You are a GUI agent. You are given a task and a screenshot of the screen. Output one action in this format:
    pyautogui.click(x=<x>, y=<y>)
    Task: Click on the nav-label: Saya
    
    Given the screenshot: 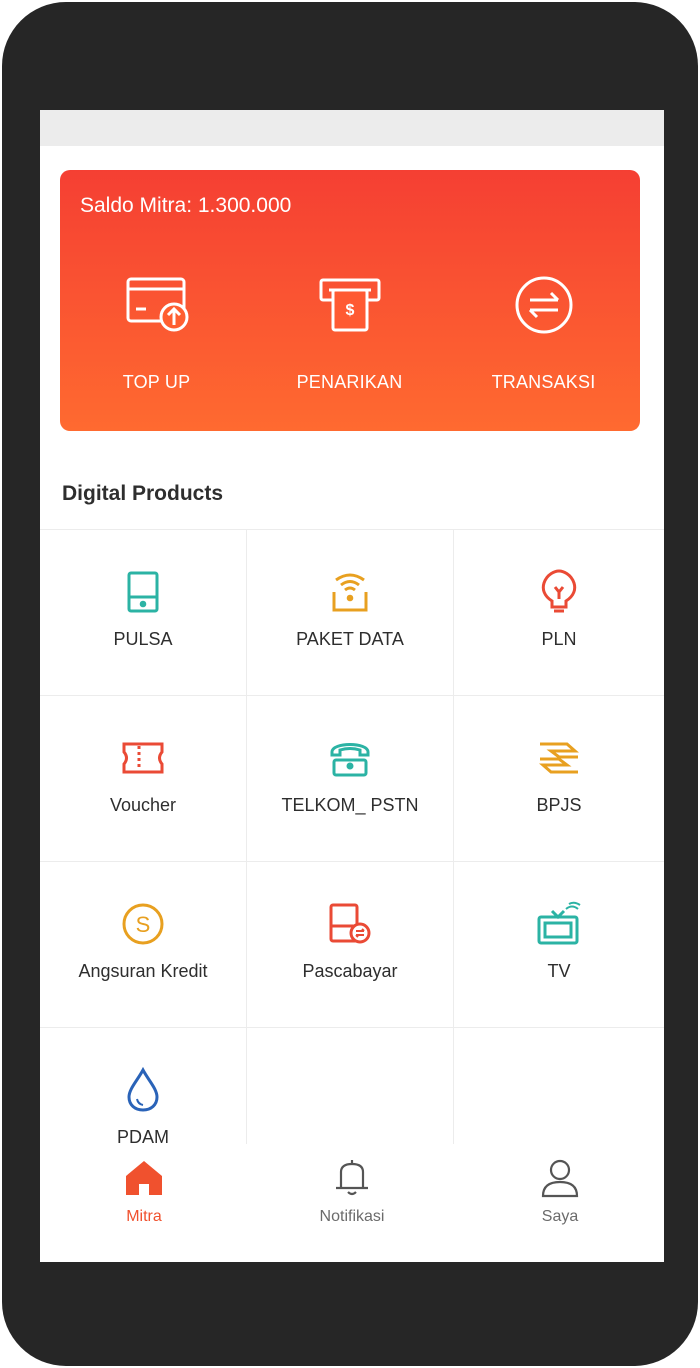 What is the action you would take?
    pyautogui.click(x=560, y=1216)
    